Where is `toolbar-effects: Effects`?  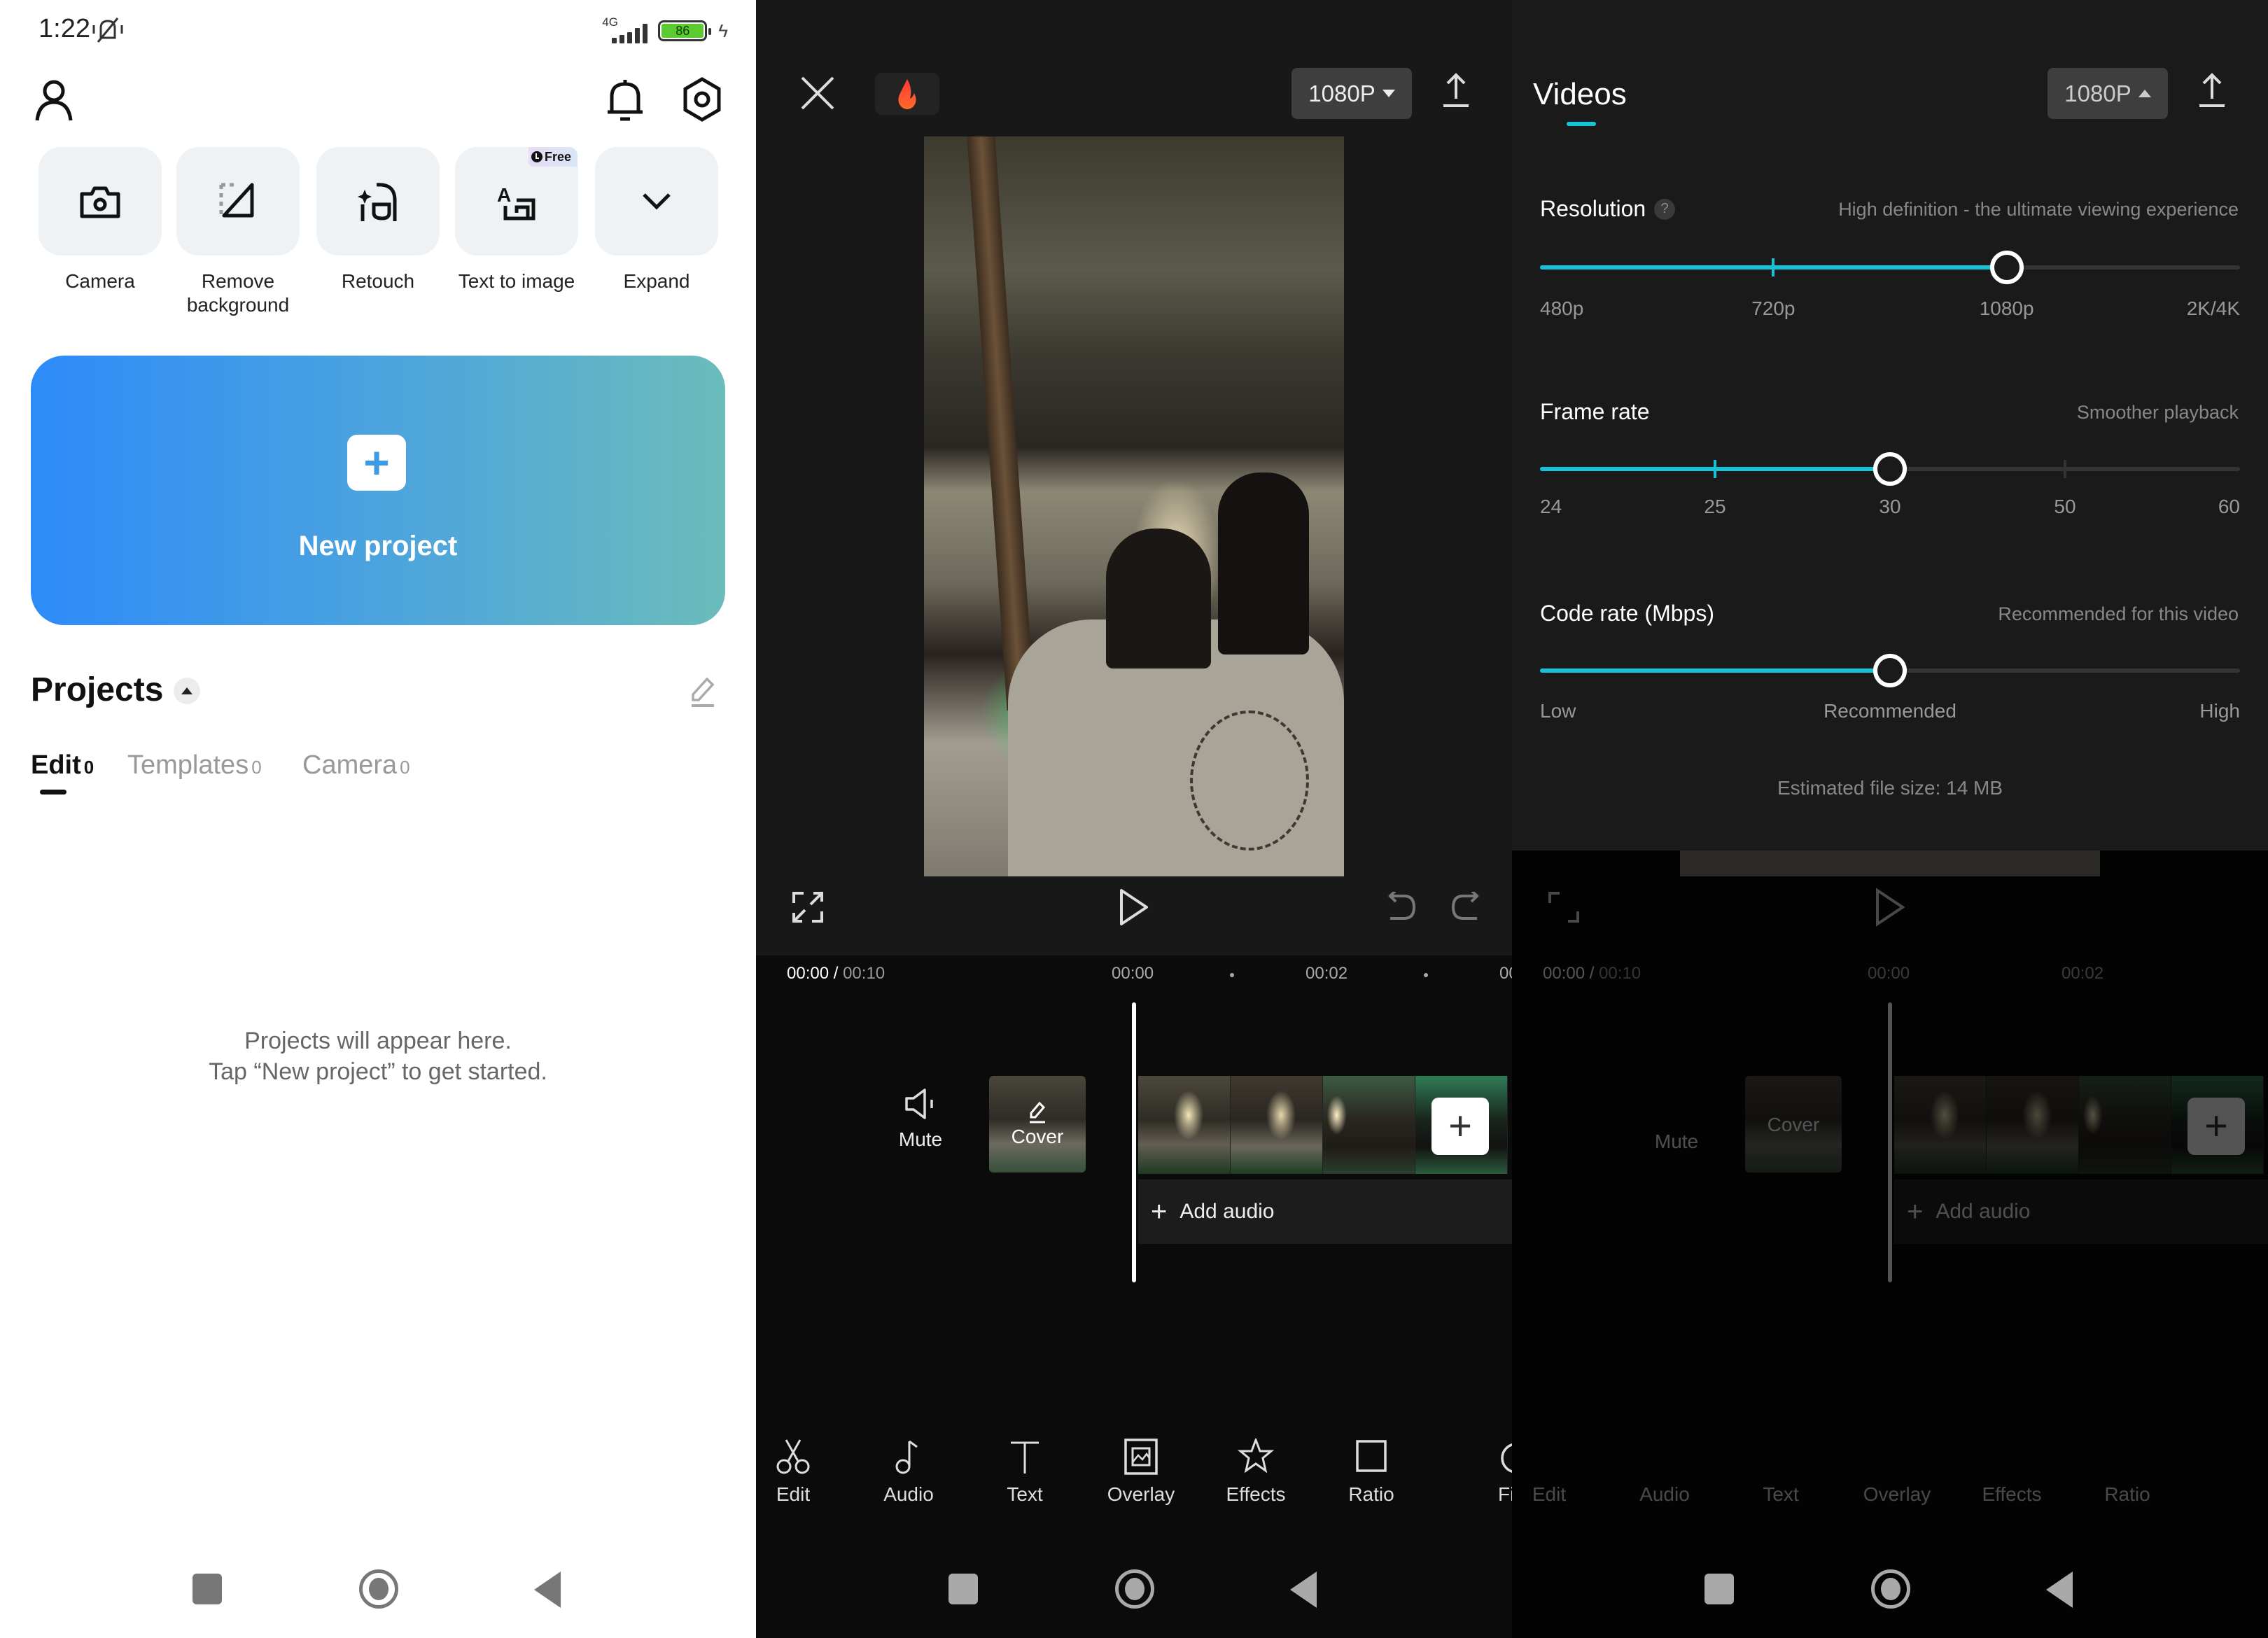
toolbar-effects: Effects is located at coordinates (1256, 1472).